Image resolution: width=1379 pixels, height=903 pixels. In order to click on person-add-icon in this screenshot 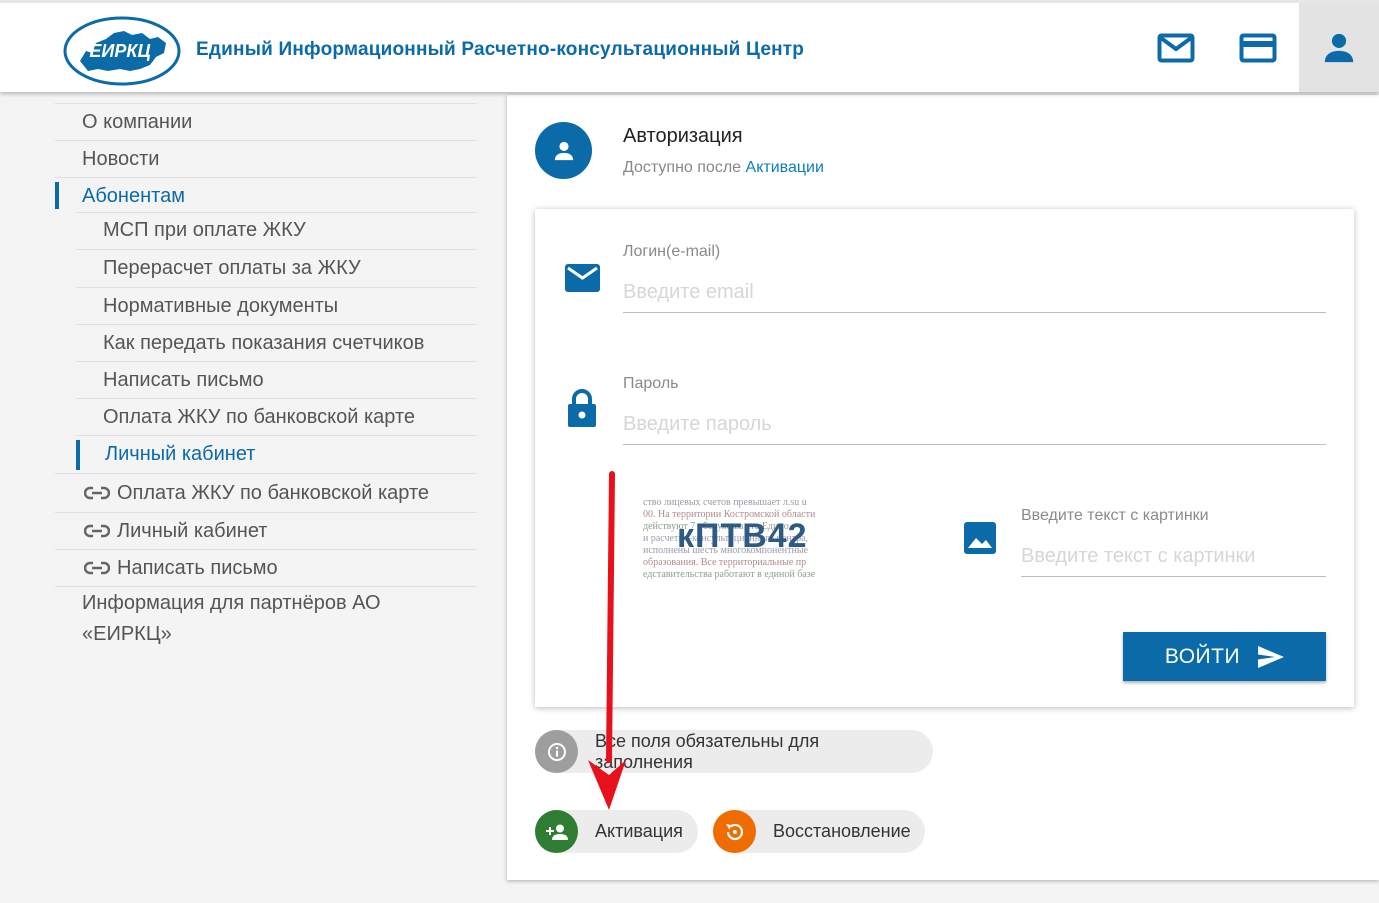, I will do `click(556, 831)`.